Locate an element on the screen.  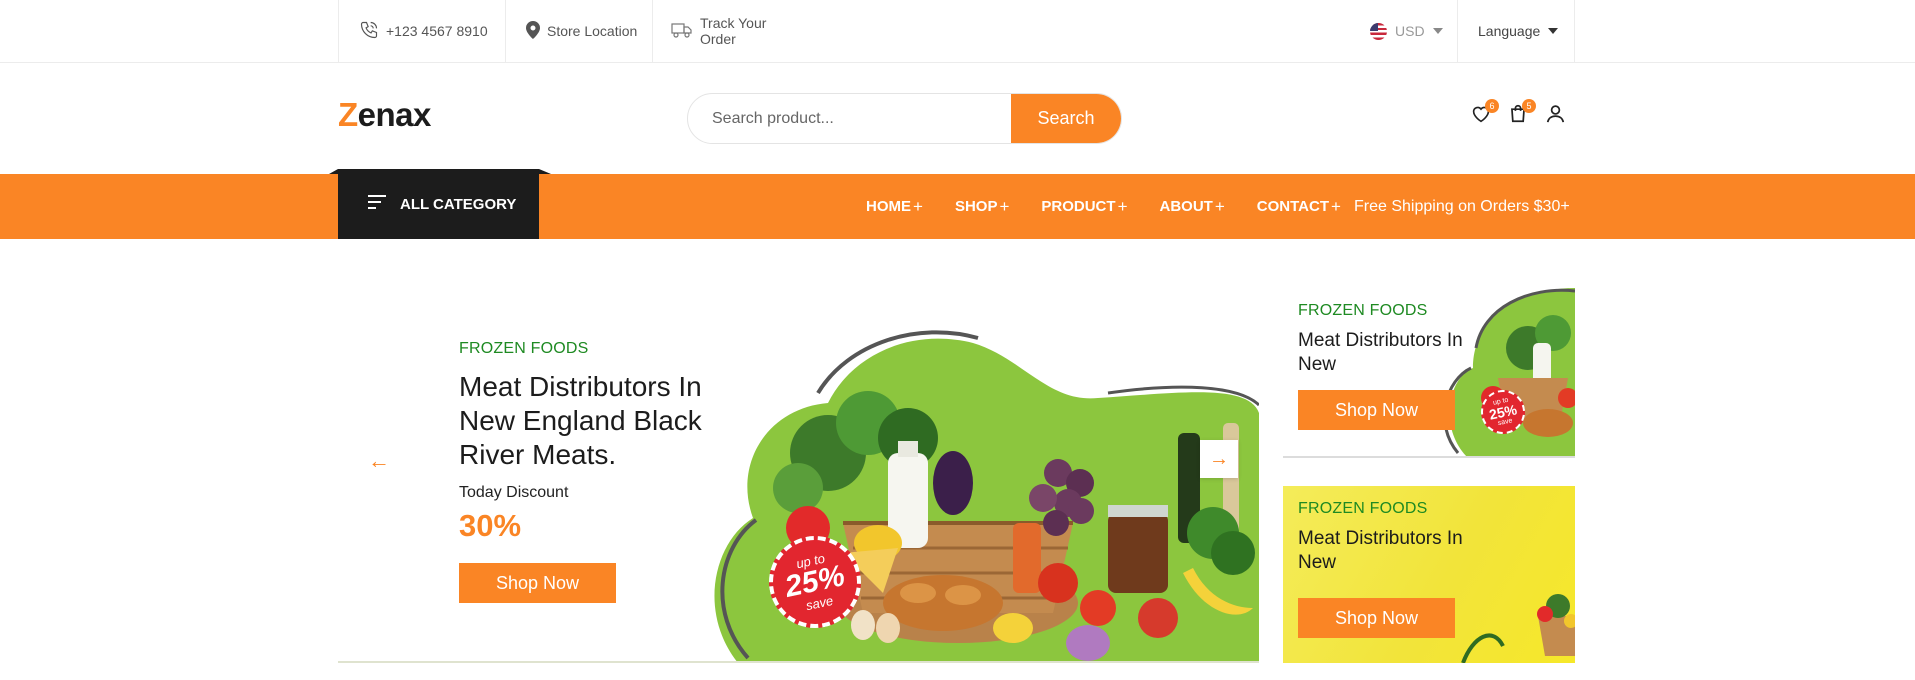
side-banner-2-shop-now-button: Shop Now is located at coordinates (1376, 618).